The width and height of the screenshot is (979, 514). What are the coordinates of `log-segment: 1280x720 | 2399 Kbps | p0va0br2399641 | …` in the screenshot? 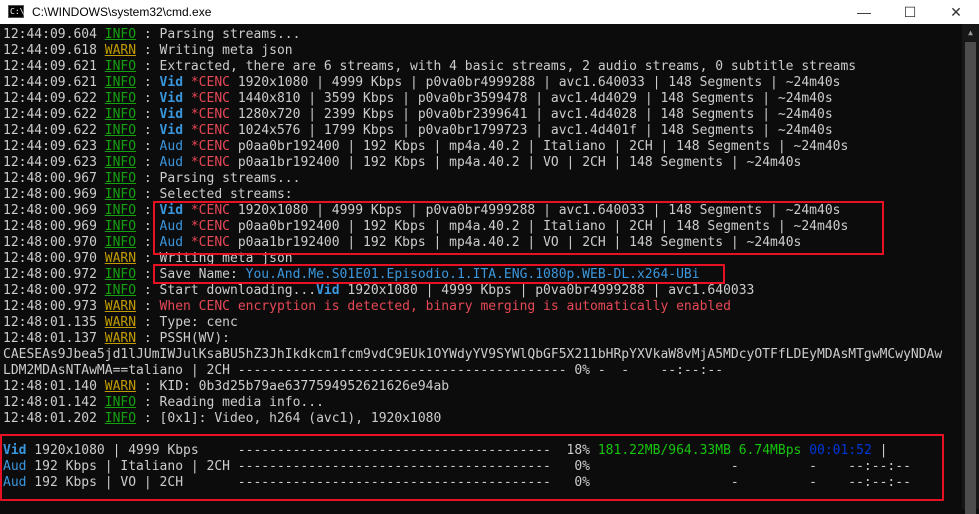 It's located at (531, 114).